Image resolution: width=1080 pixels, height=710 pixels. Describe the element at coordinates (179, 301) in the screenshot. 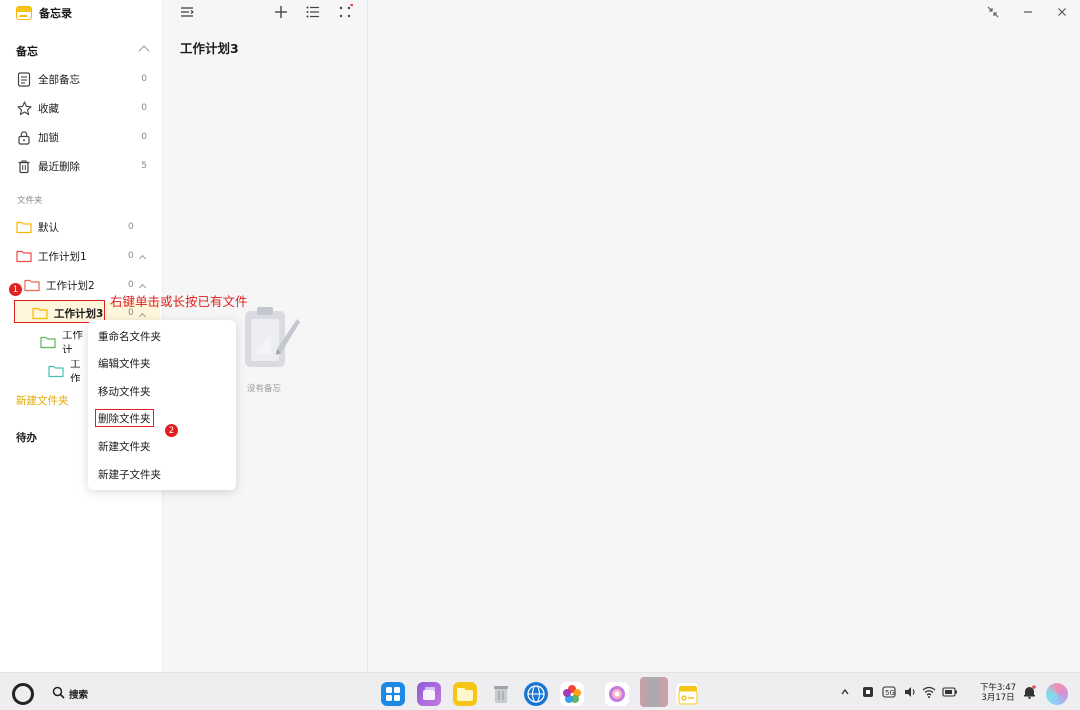

I see `instruction-annotation: 右键单击或长按已有文件` at that location.